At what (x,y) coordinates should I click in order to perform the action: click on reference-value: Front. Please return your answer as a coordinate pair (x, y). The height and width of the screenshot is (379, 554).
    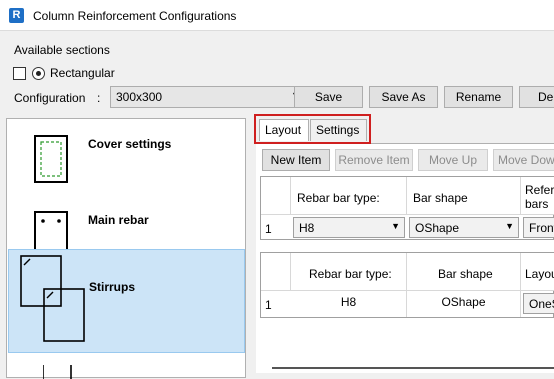
    Looking at the image, I should click on (541, 228).